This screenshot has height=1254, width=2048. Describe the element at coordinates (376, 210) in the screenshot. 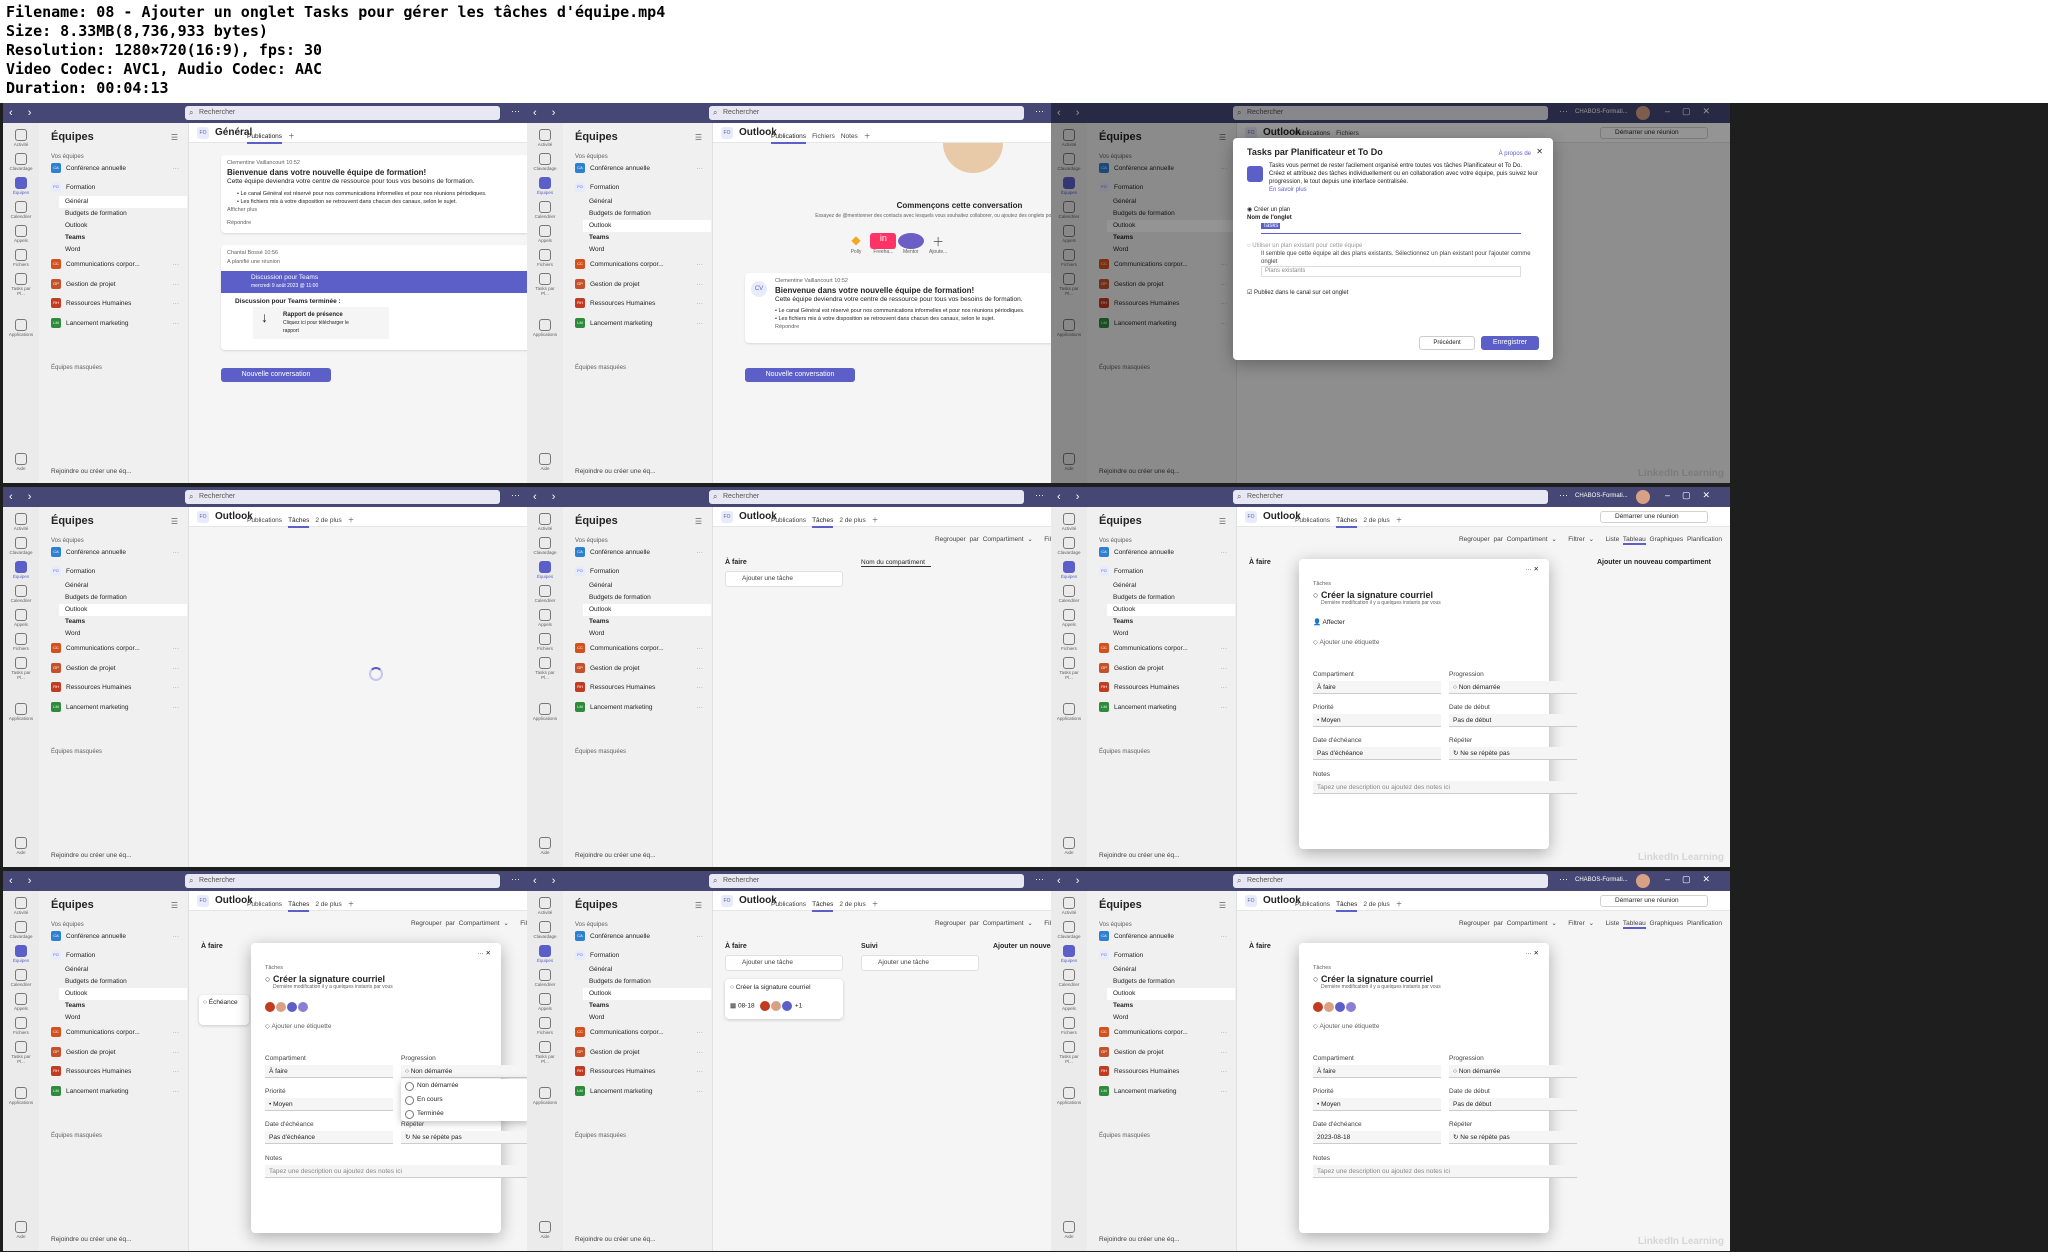

I see `show-more-link: Afficher plus` at that location.